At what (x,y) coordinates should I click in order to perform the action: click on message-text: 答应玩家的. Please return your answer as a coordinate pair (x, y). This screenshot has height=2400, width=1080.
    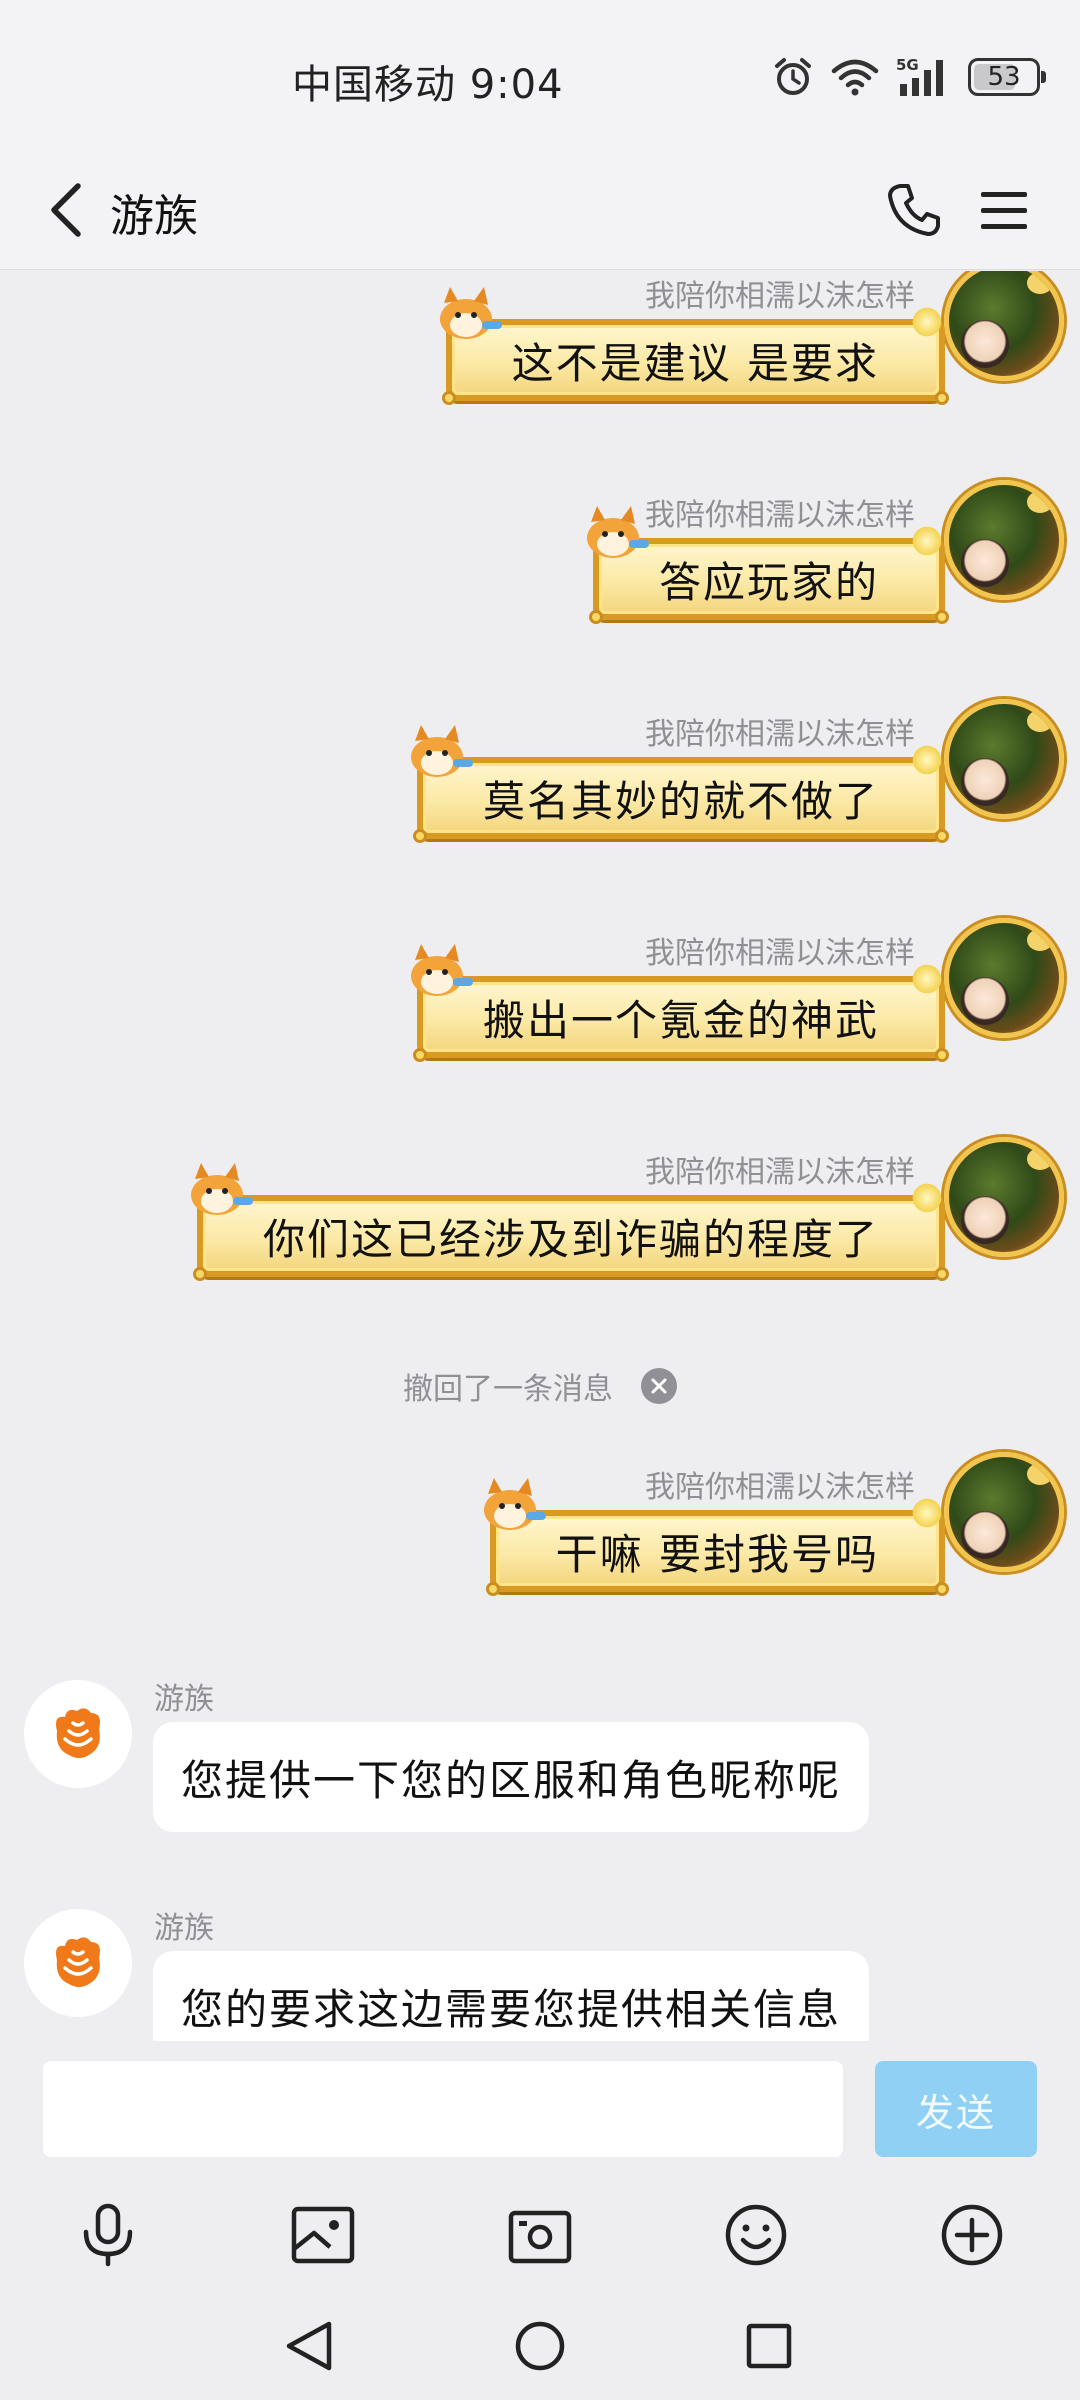
    Looking at the image, I should click on (768, 582).